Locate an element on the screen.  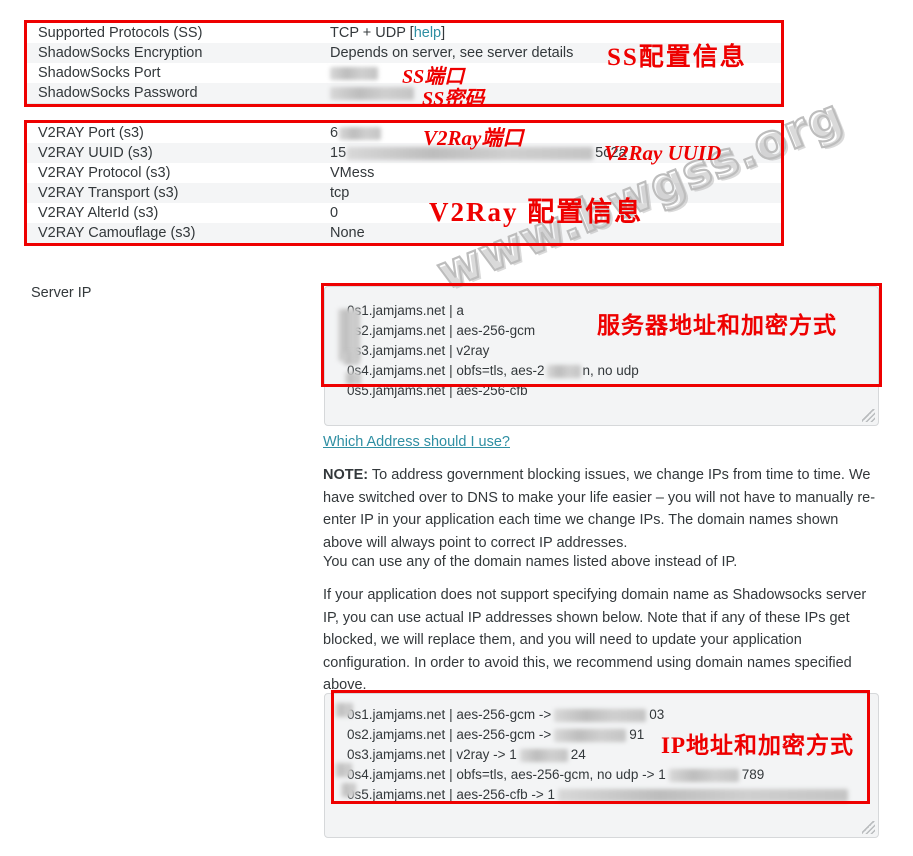
ss-row-label-protocols: Supported Protocols (SS) is located at coordinates (120, 33).